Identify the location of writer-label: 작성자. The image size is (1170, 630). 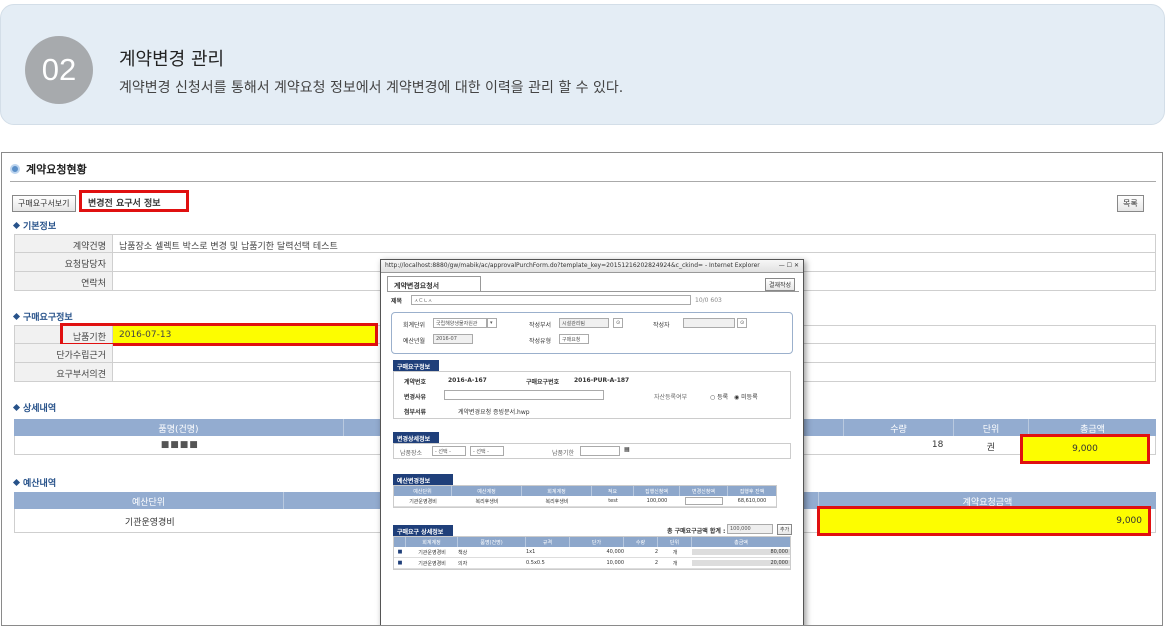
(661, 325).